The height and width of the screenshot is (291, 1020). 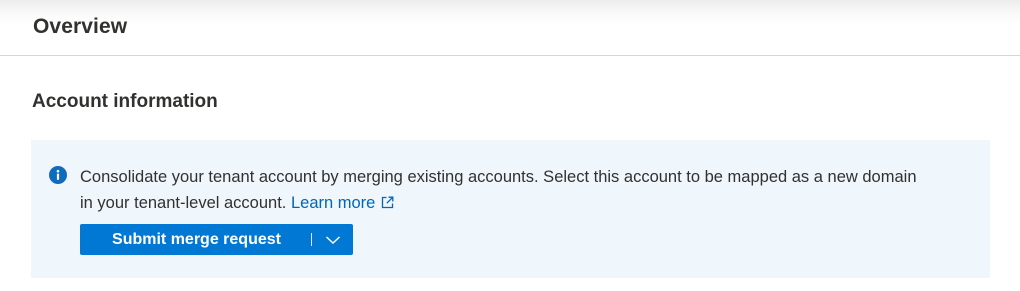 What do you see at coordinates (195, 239) in the screenshot?
I see `submit-merge-request-button: Submit merge request` at bounding box center [195, 239].